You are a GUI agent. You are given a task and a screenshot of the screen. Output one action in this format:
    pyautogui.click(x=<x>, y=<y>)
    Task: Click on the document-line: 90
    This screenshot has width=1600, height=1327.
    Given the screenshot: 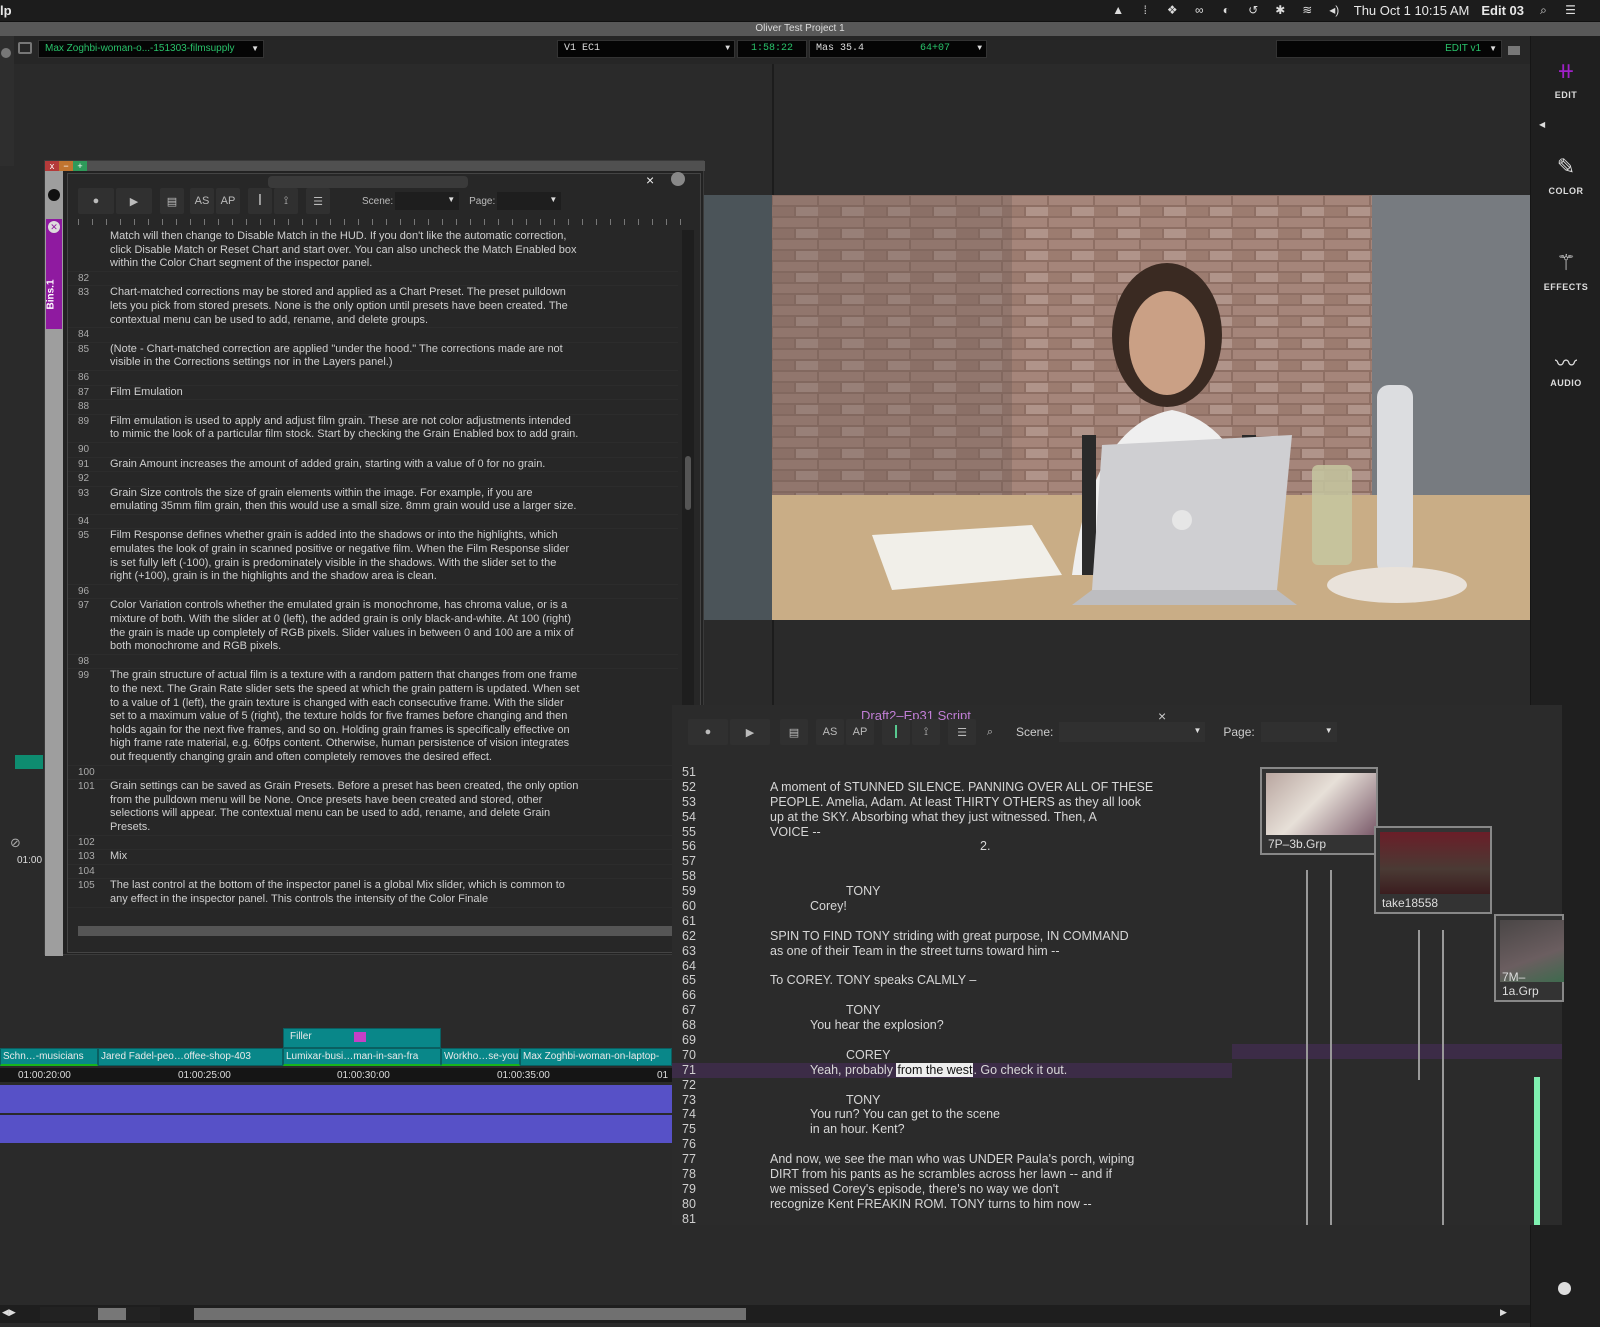 What is the action you would take?
    pyautogui.click(x=373, y=450)
    